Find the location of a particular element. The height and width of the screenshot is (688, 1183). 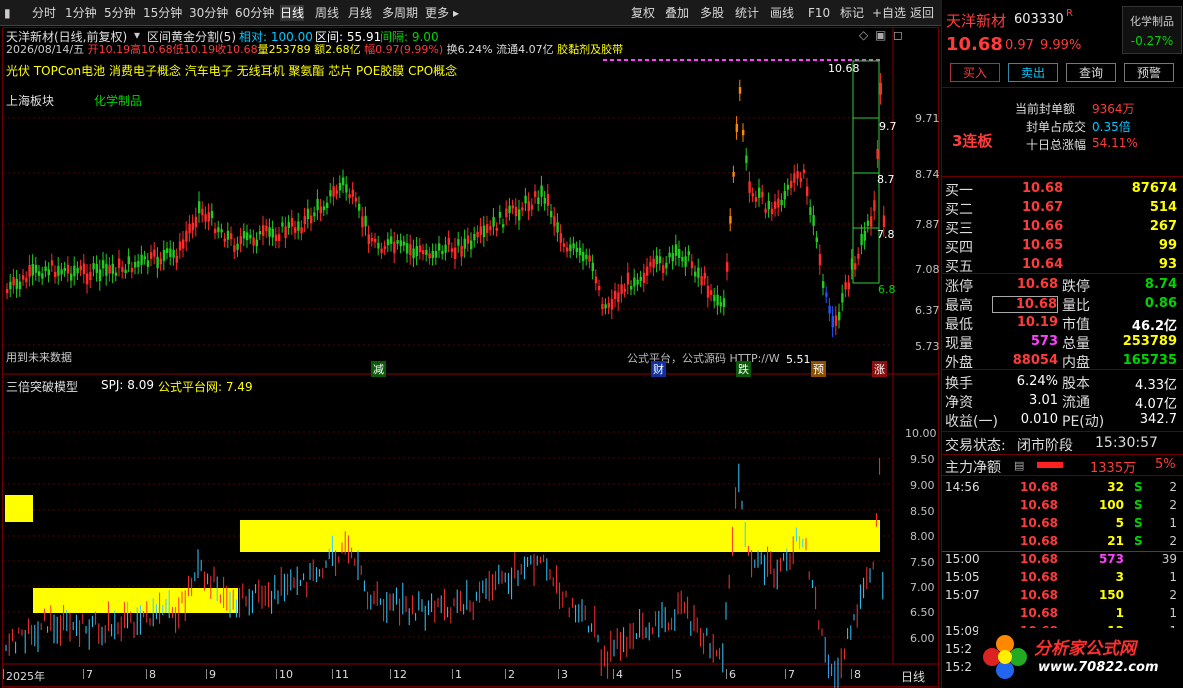

event-drop: 跌 is located at coordinates (743, 369).